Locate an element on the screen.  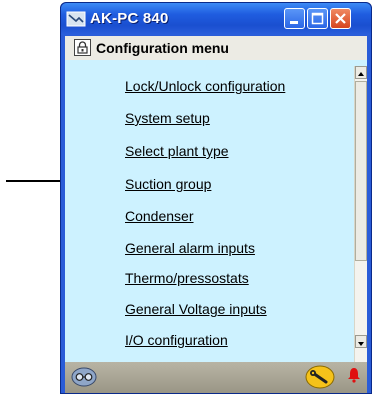
monitor-icon is located at coordinates (76, 19).